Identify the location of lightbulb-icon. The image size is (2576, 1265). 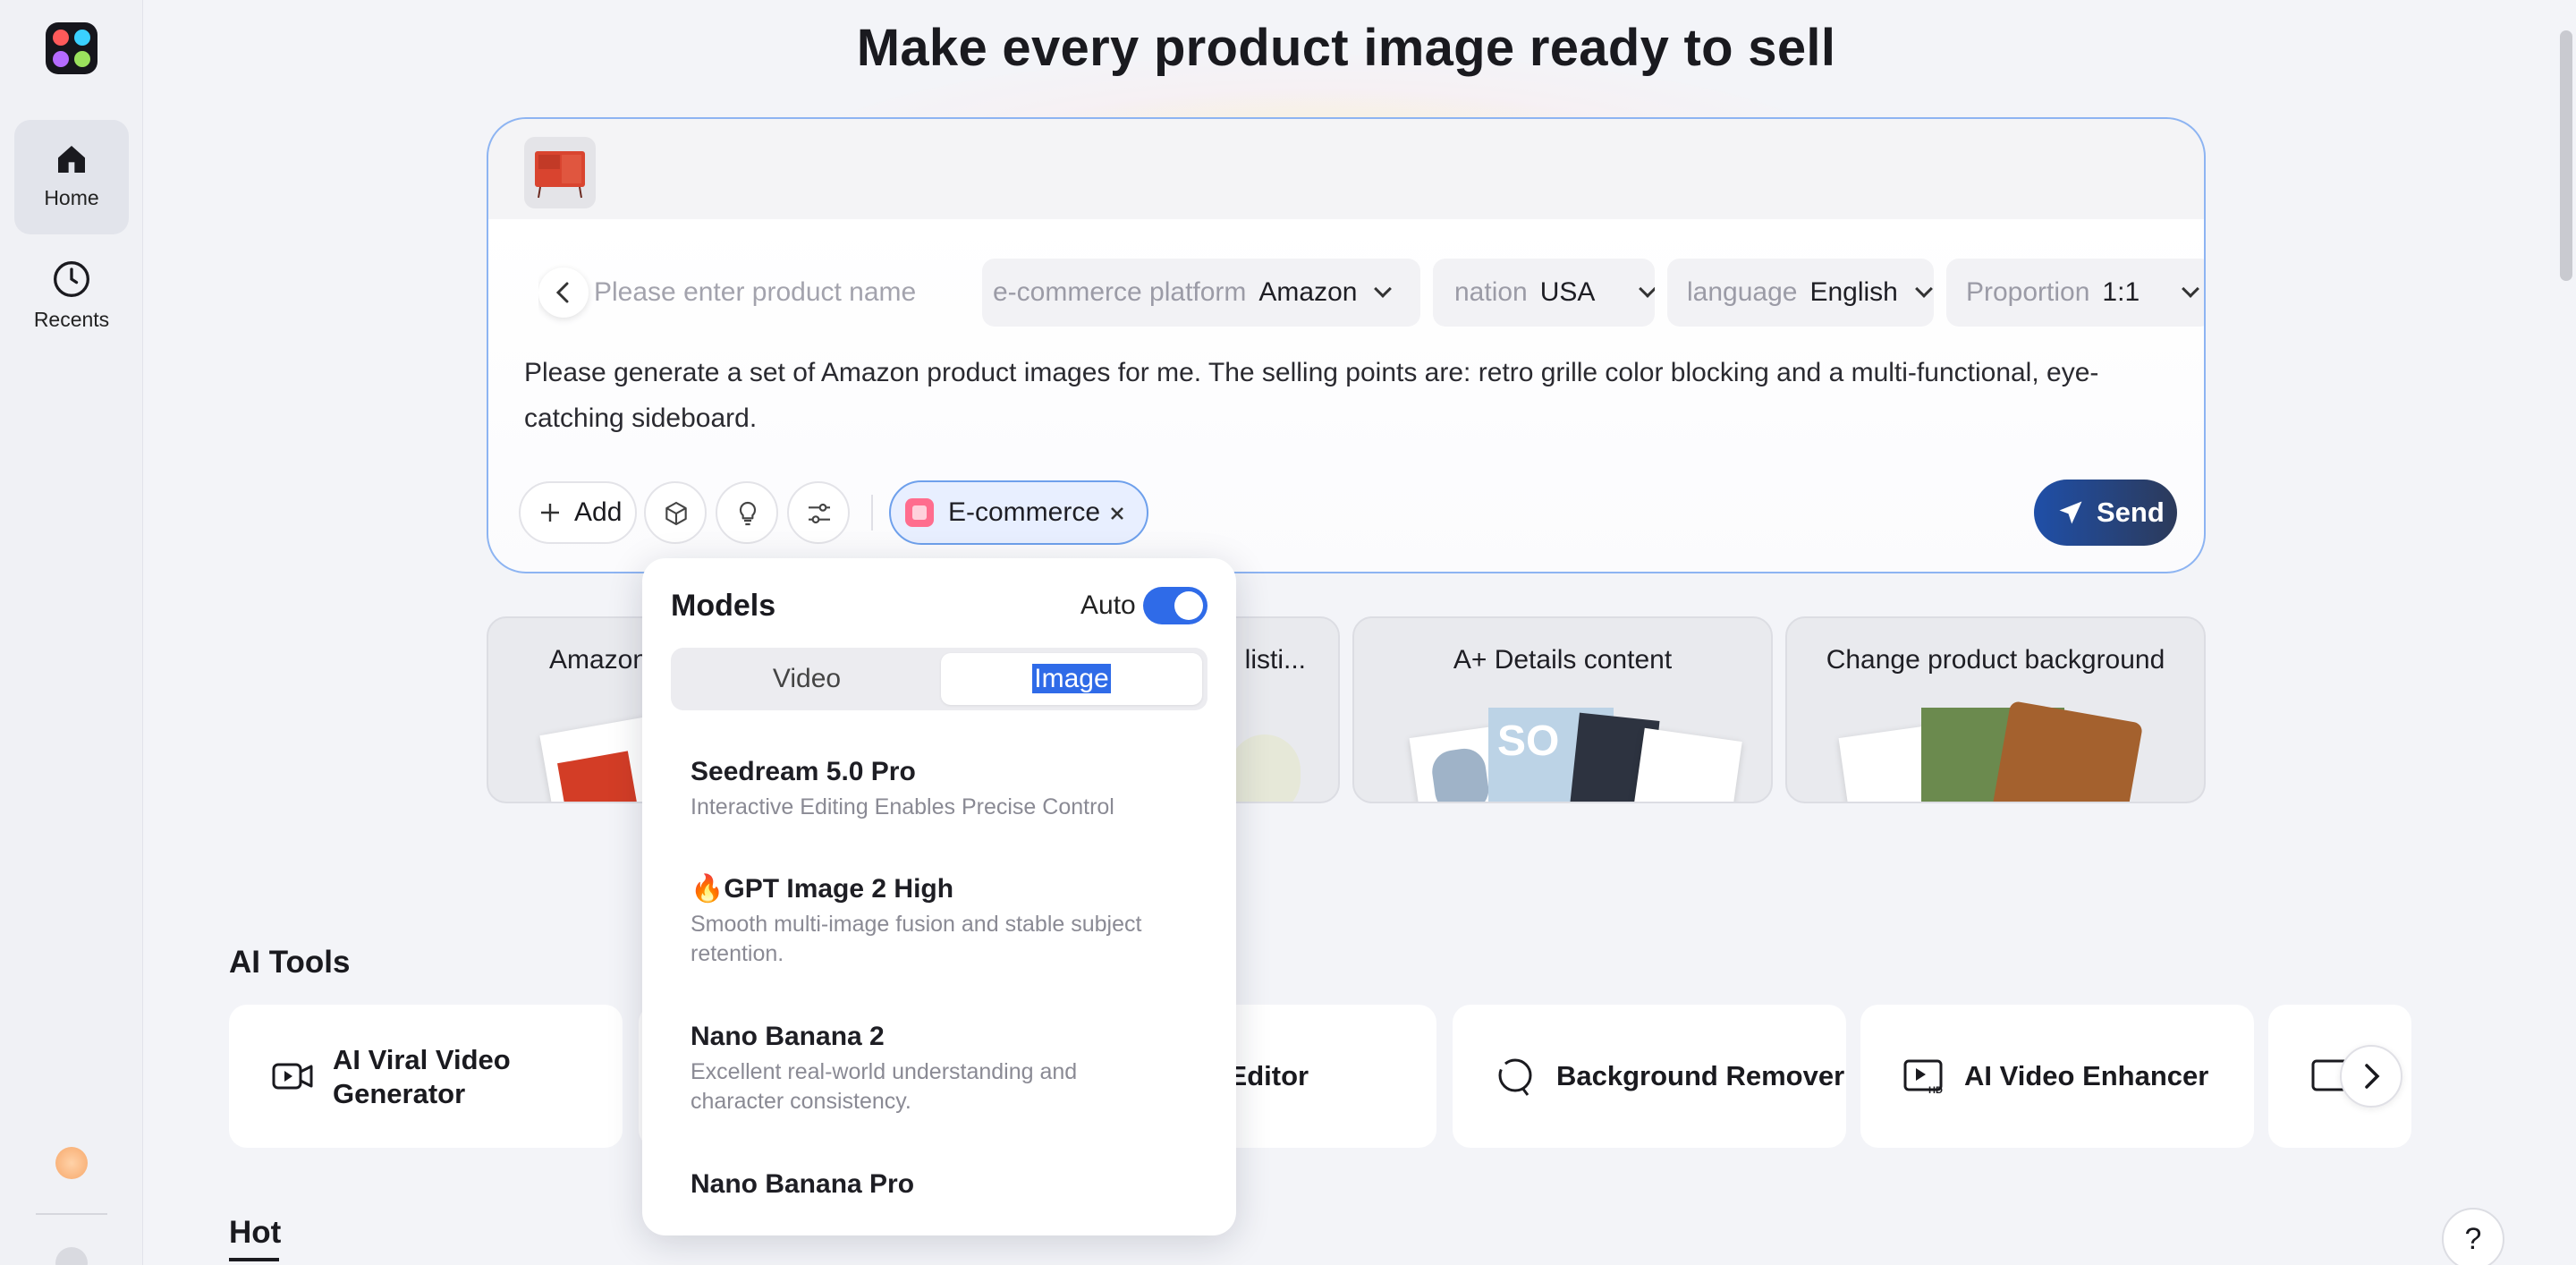
(748, 513).